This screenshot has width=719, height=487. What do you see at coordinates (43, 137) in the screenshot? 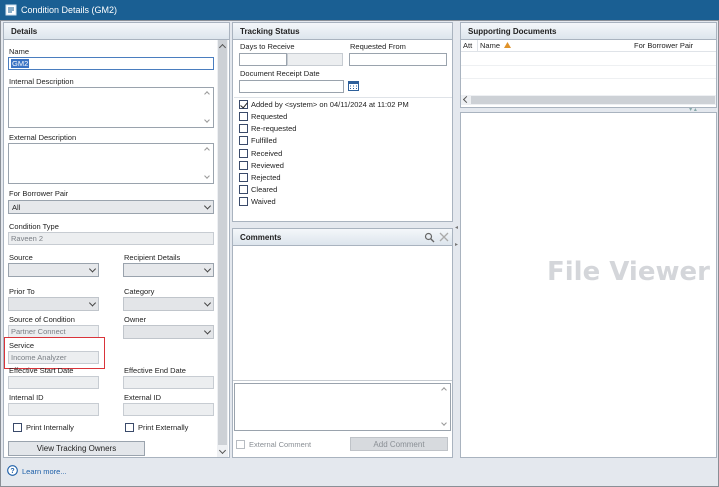
I see `external-description-label: External Description` at bounding box center [43, 137].